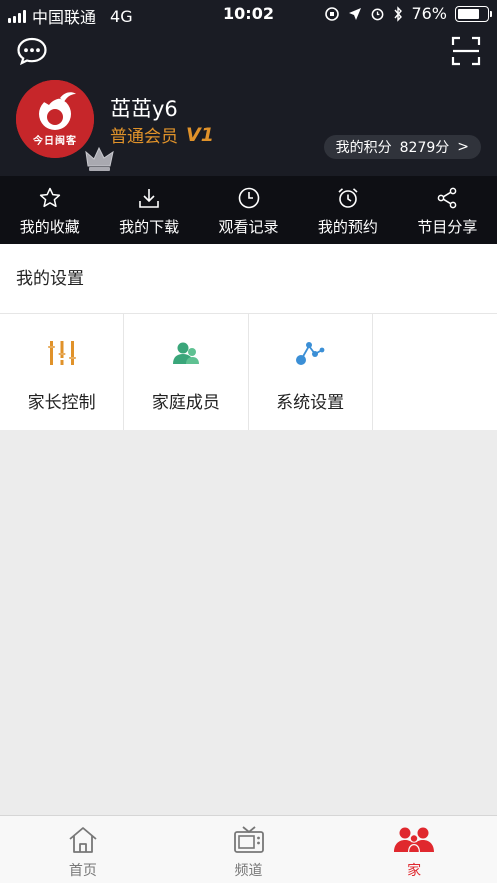  Describe the element at coordinates (463, 147) in the screenshot. I see `chevron-right-icon: >` at that location.